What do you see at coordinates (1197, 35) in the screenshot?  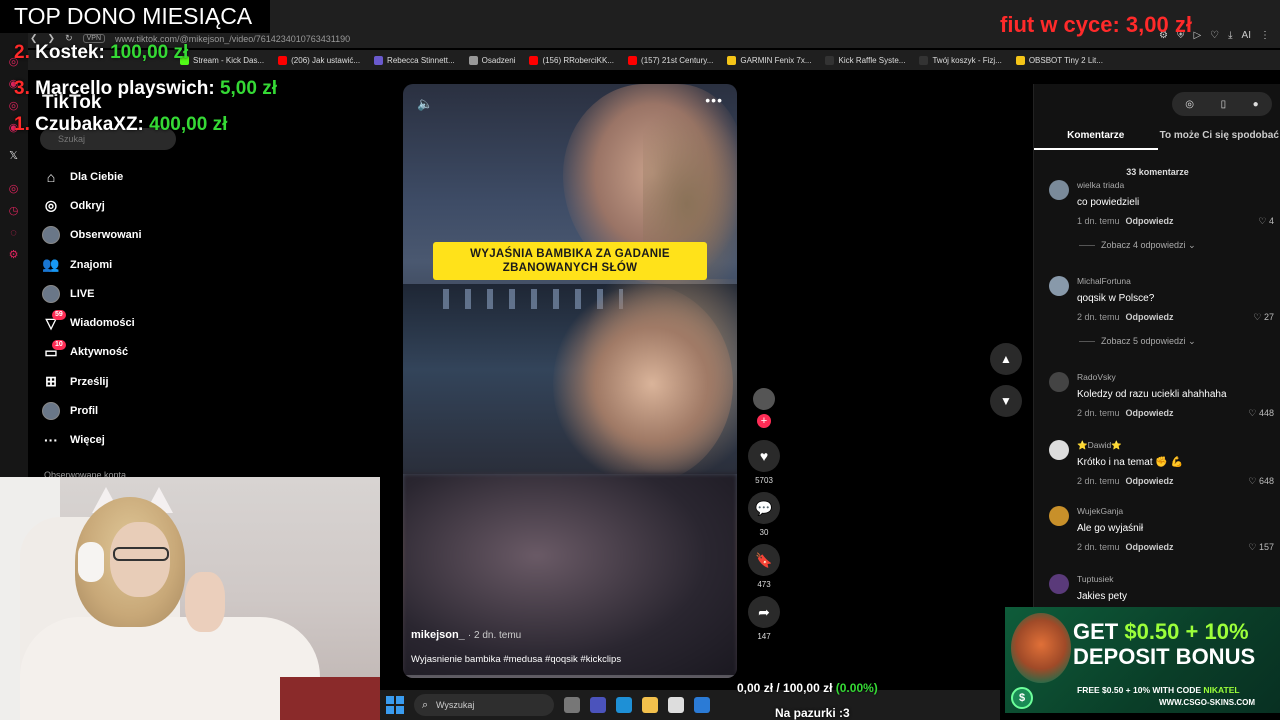 I see `play-icon: ▷` at bounding box center [1197, 35].